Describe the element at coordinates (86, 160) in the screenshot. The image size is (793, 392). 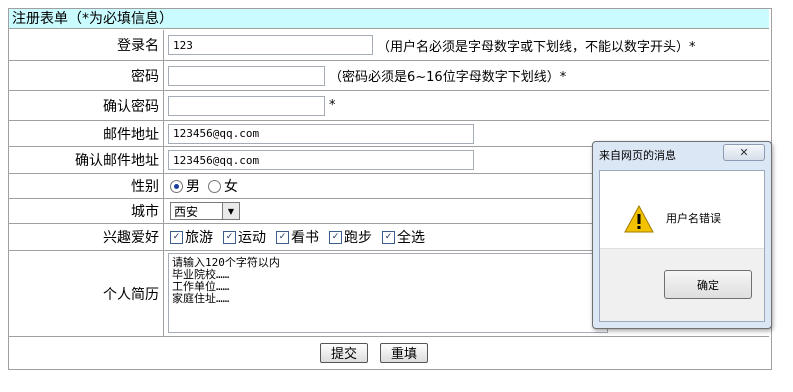
I see `confirm-email-label: 确认邮件地址` at that location.